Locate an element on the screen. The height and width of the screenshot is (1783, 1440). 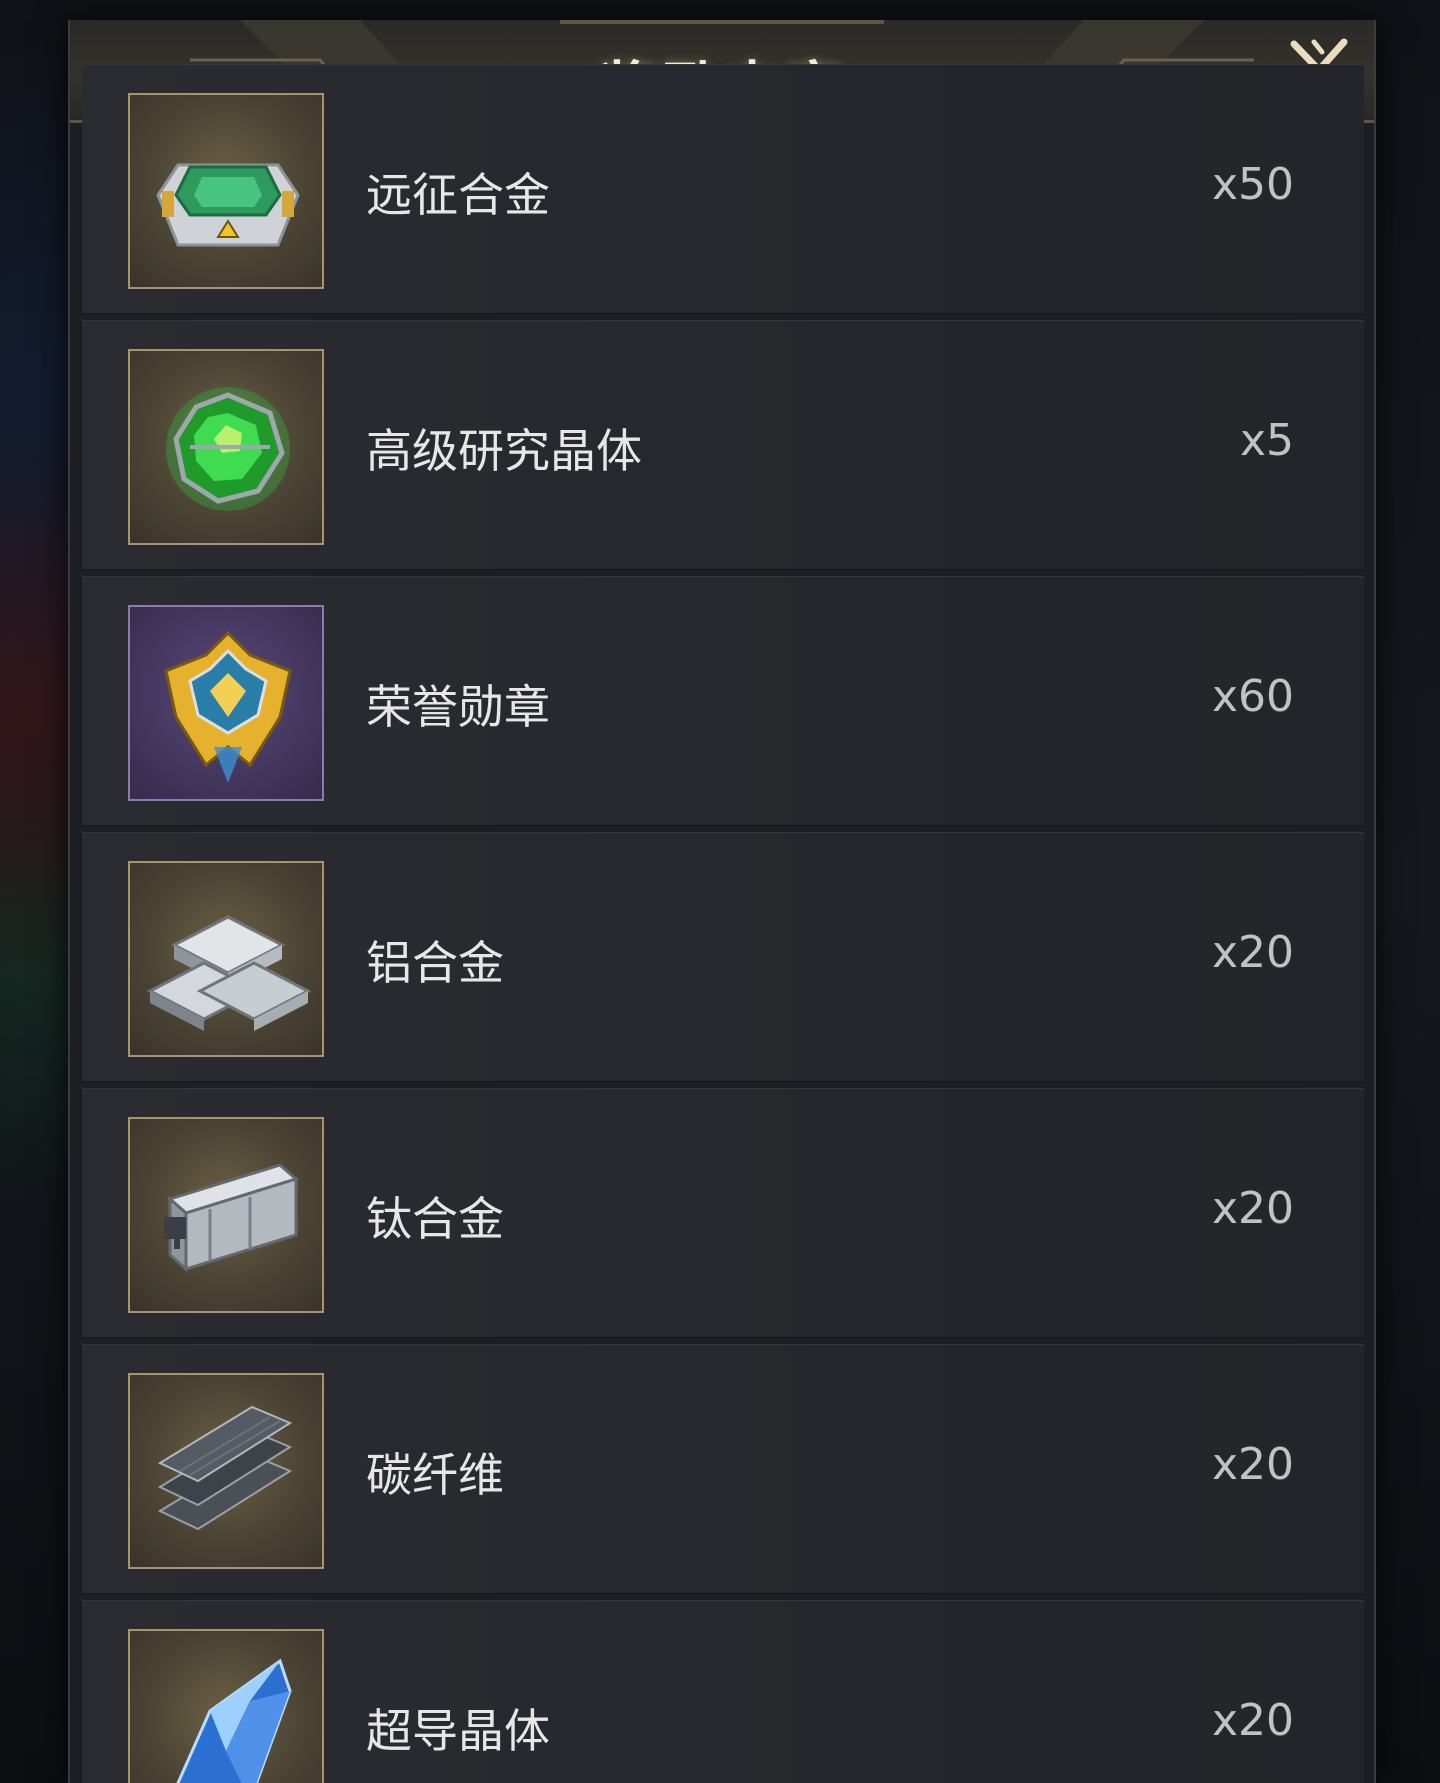
honor-medal-icon is located at coordinates (228, 706).